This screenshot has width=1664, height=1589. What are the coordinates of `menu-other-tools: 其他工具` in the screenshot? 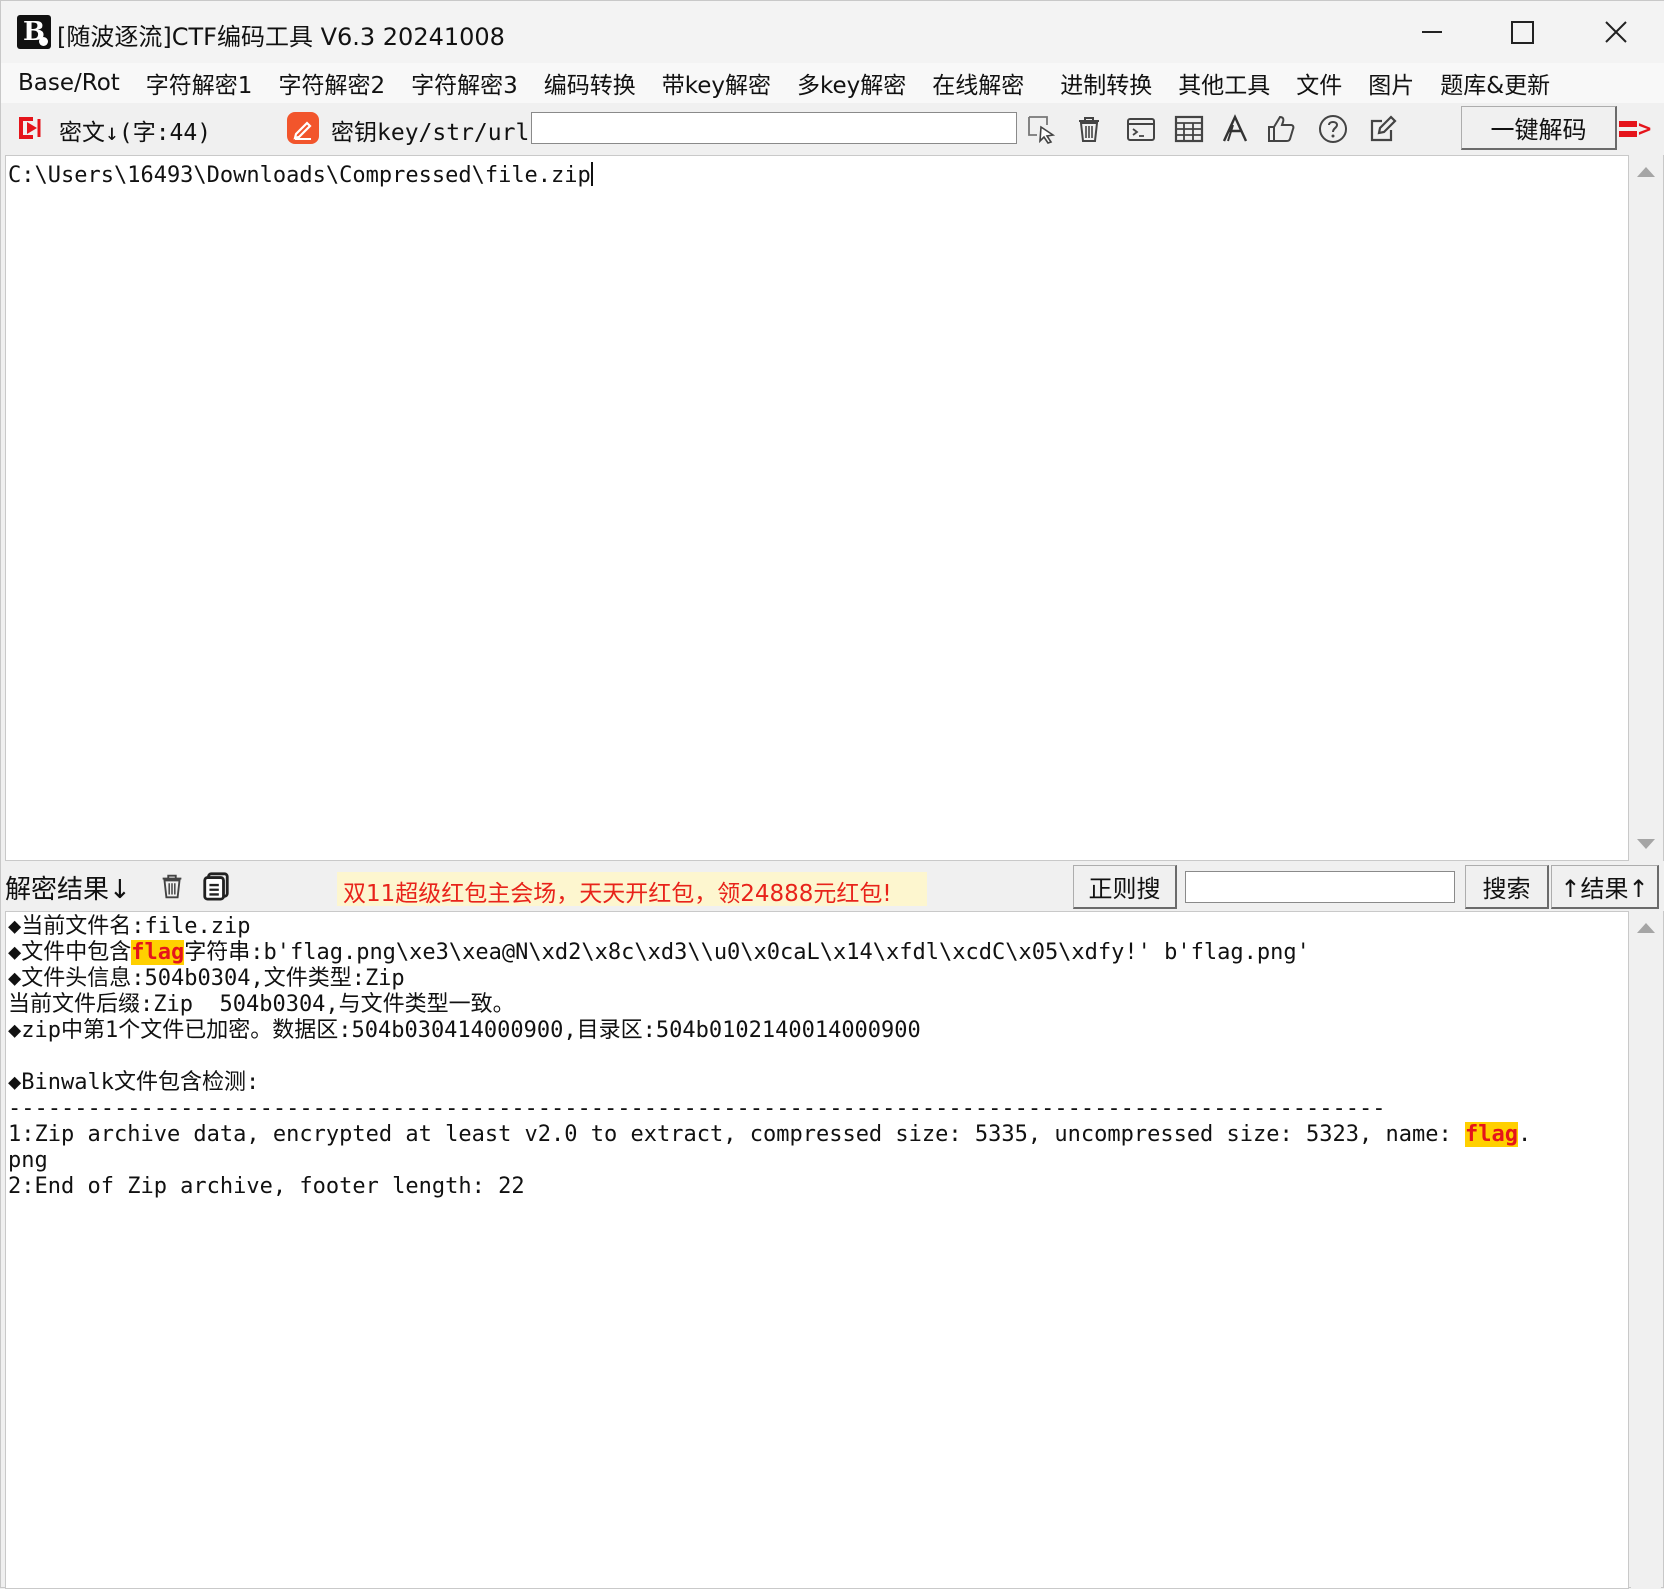 It's located at (1224, 83).